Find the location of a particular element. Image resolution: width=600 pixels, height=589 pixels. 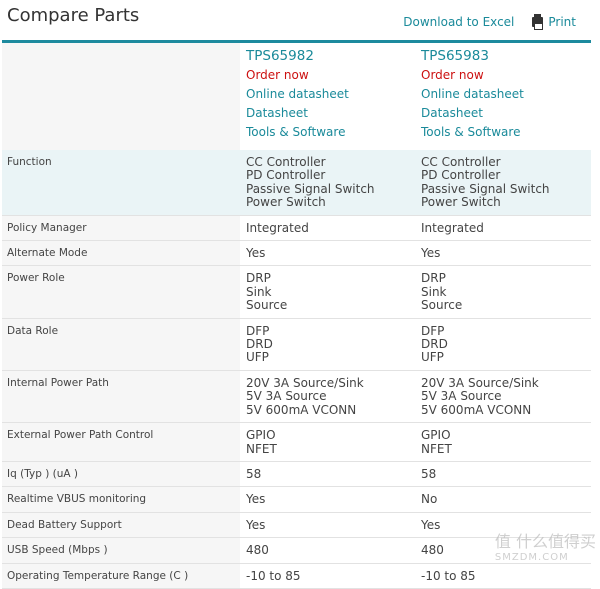

page-title: Compare Parts is located at coordinates (73, 15).